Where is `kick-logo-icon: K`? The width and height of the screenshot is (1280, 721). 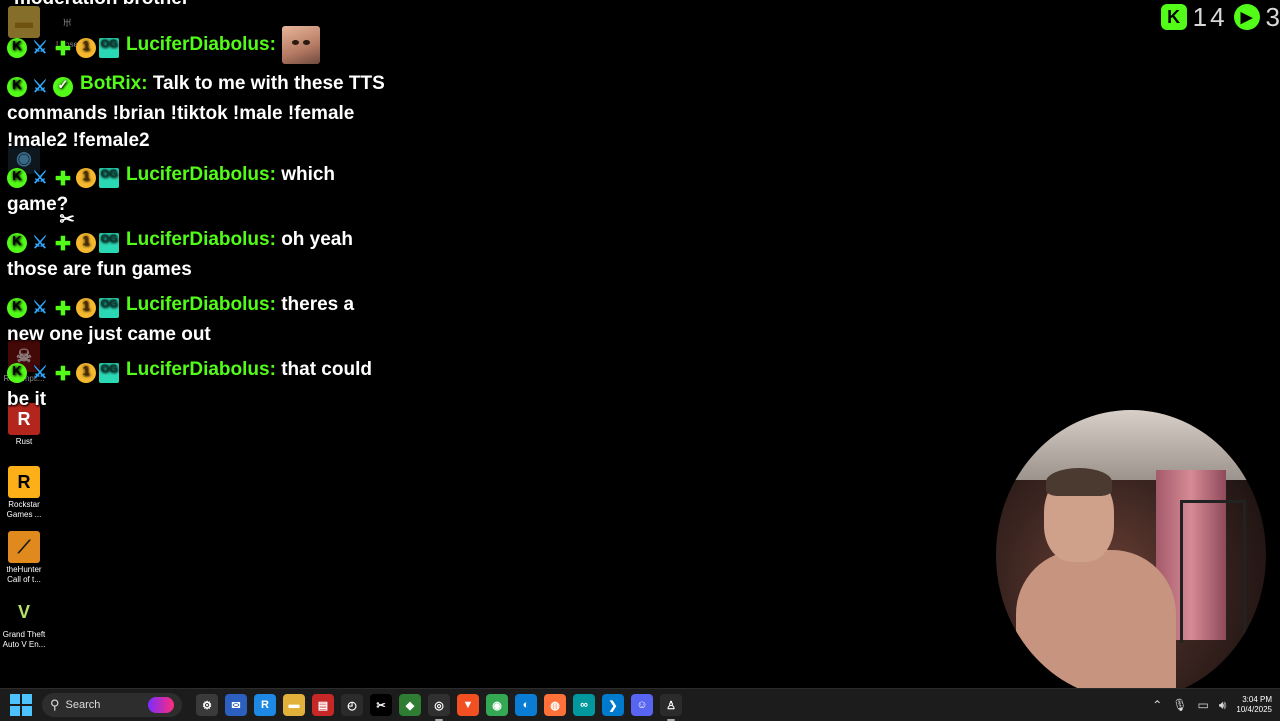
kick-logo-icon: K is located at coordinates (1173, 17).